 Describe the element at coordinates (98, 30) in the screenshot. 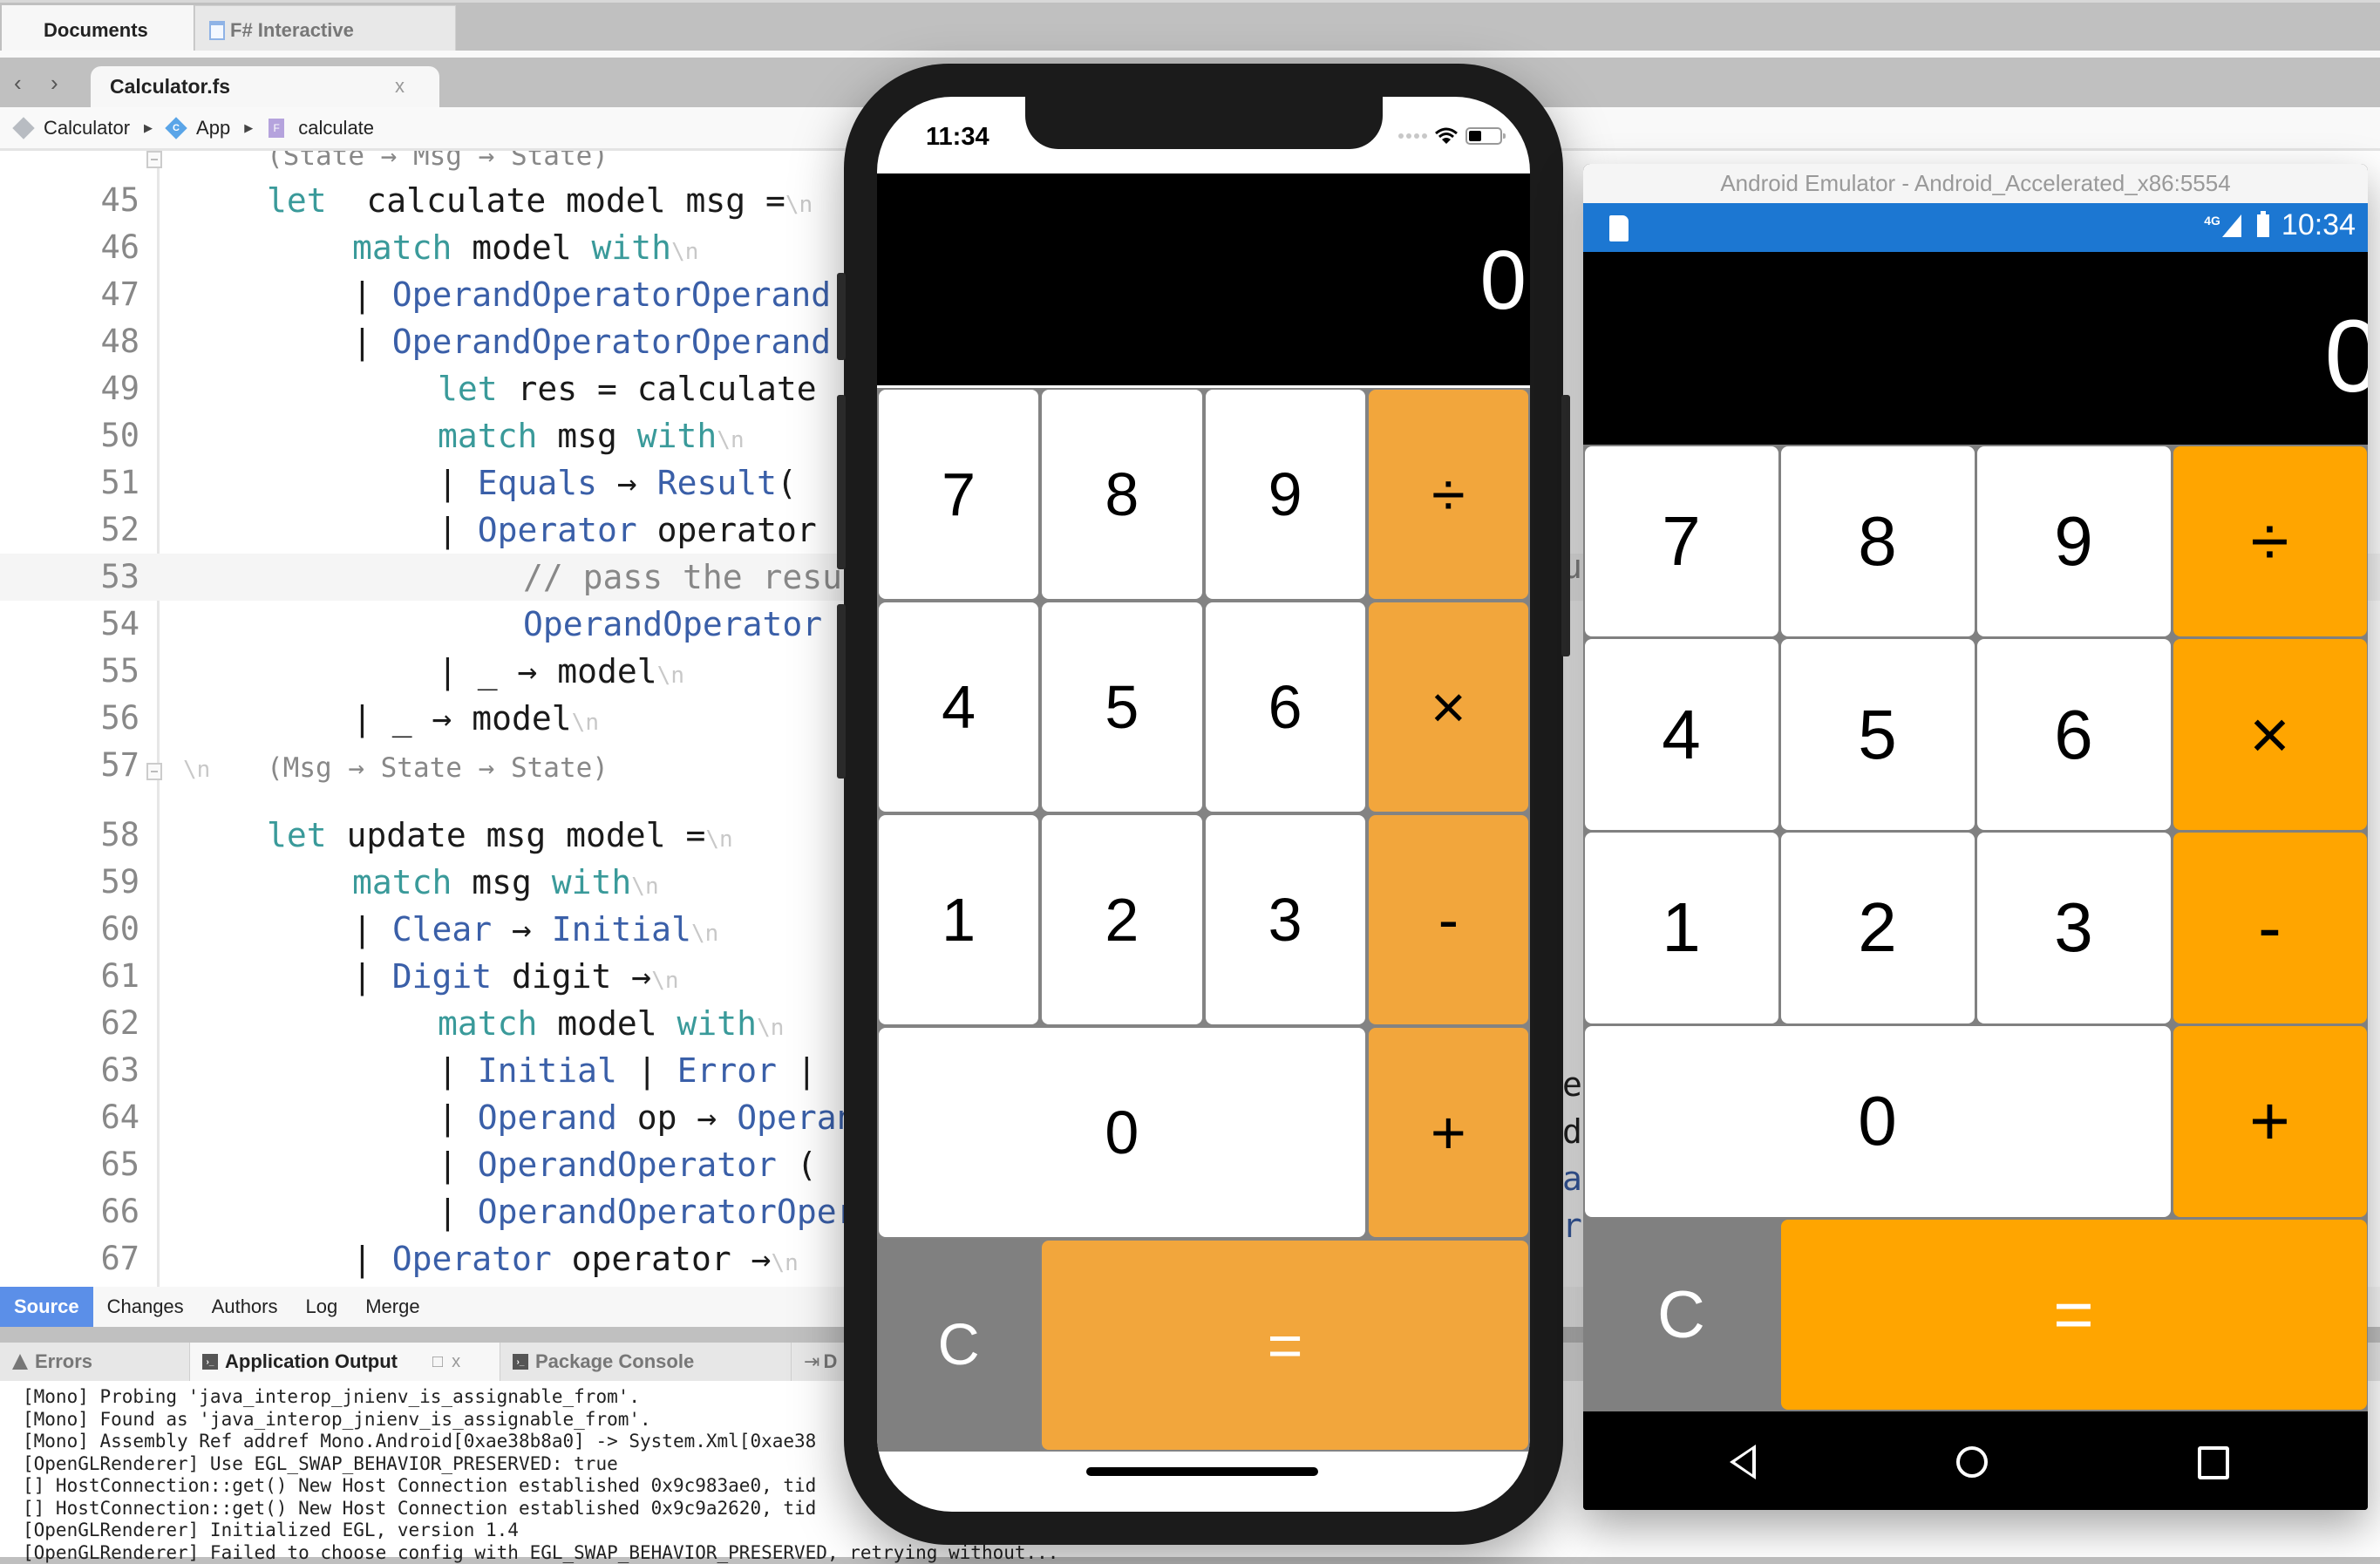

I see `tab-documents: Documents` at that location.